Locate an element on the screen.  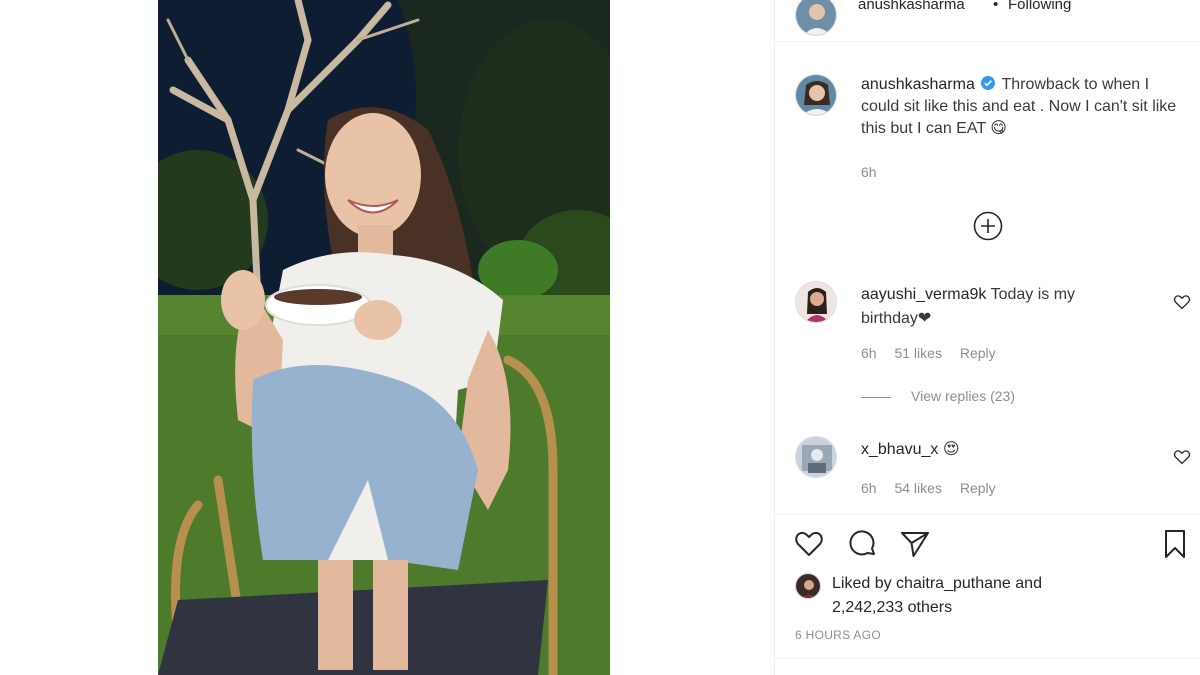
view-replies-label: View replies (23) is located at coordinates (963, 396).